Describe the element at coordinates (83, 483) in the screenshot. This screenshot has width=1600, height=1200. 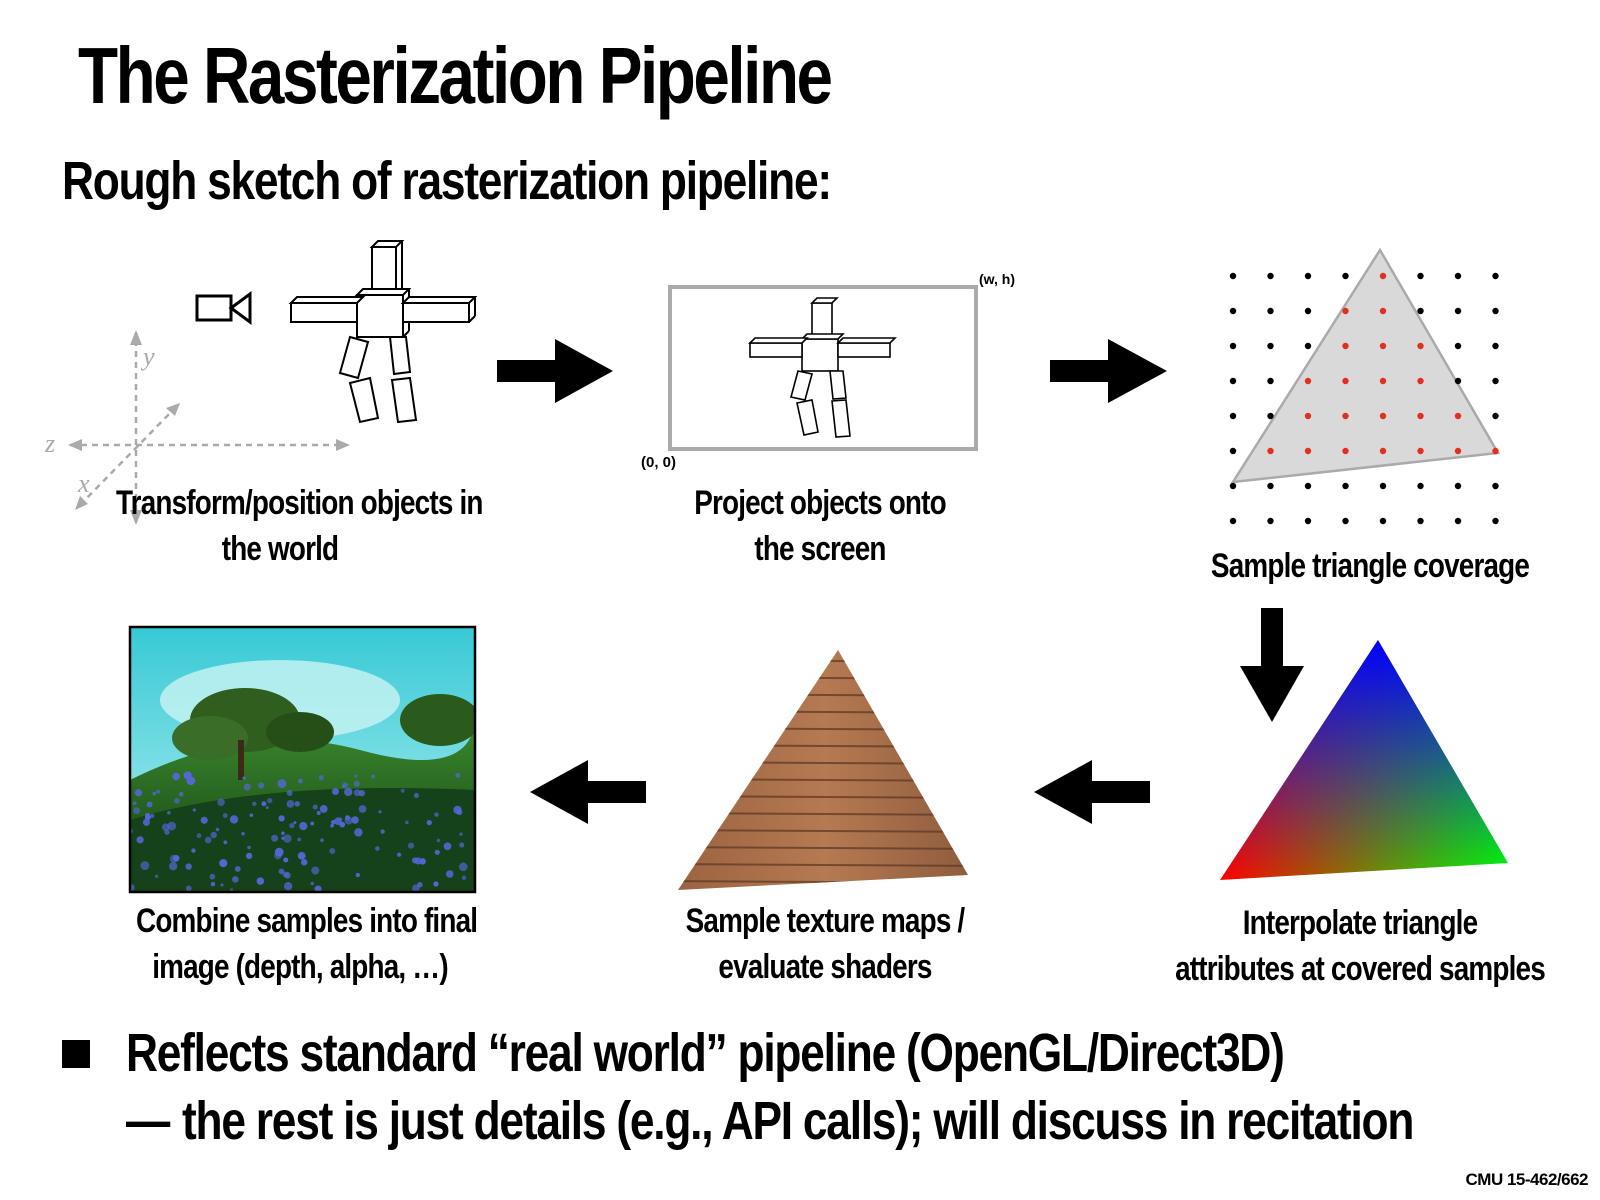
I see `axis-x-label: x` at that location.